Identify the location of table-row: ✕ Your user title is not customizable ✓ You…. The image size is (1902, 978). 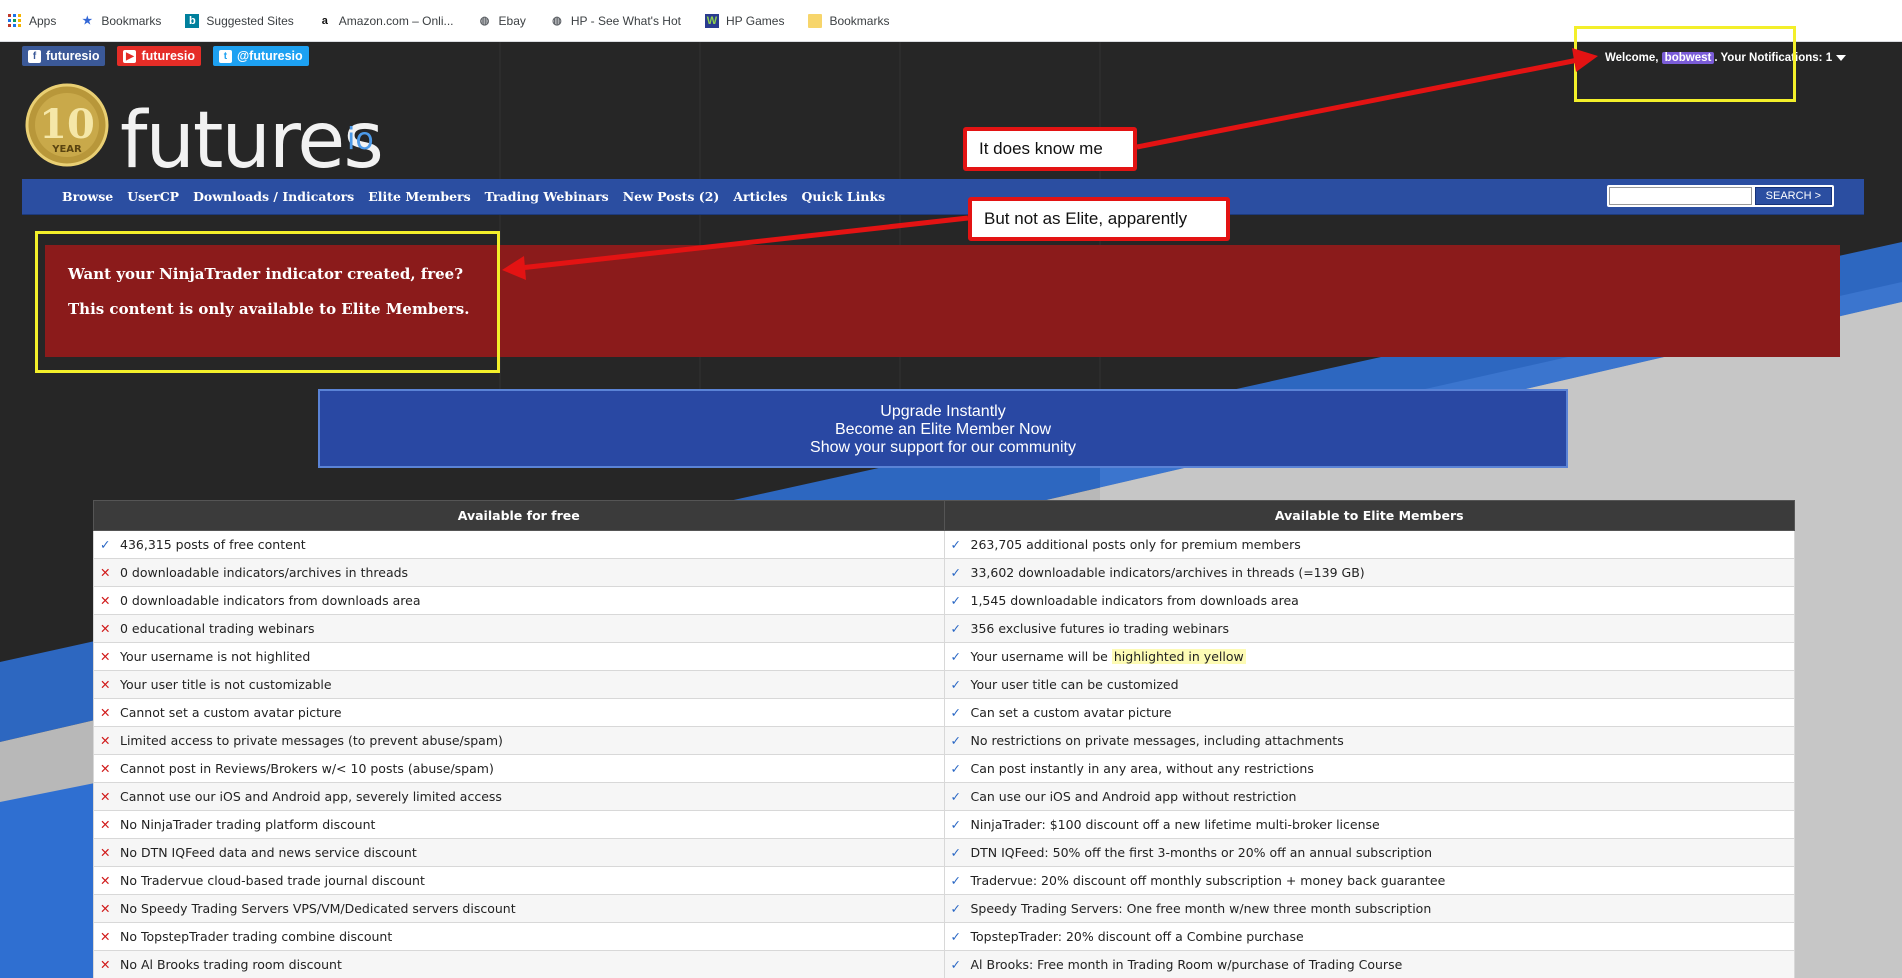
(944, 684).